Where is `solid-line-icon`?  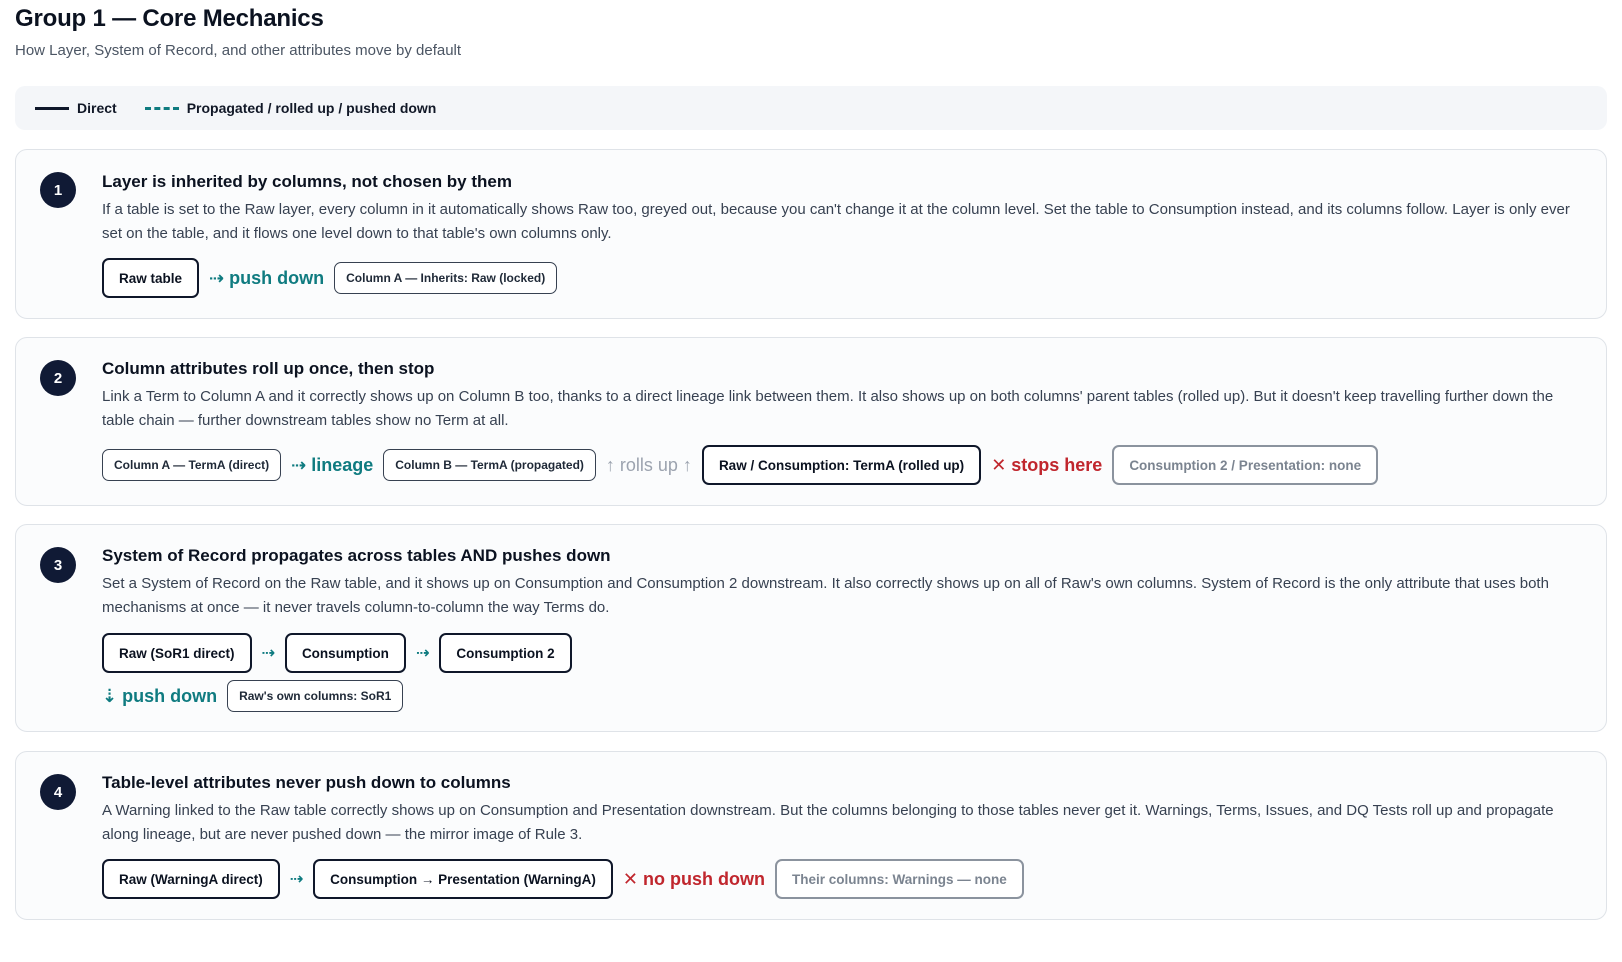
solid-line-icon is located at coordinates (52, 108).